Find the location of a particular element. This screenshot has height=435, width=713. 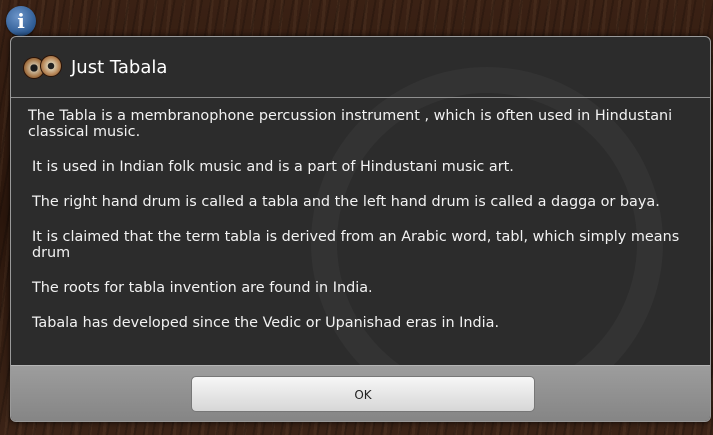

dialog-button-bar: OK is located at coordinates (360, 393).